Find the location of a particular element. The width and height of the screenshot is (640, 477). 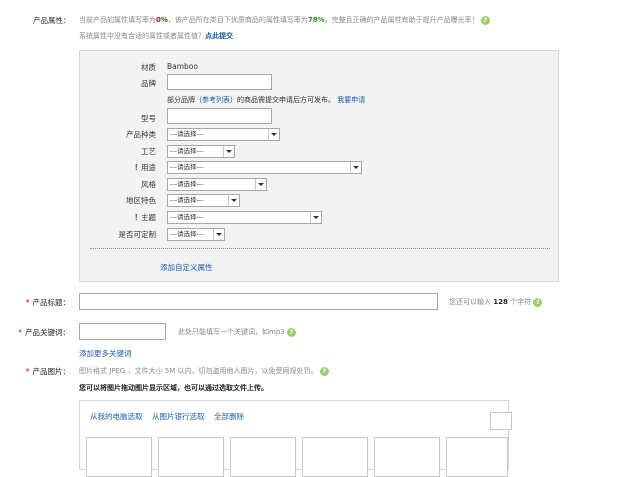

theme-select-value: ---请选择--- is located at coordinates (187, 217).